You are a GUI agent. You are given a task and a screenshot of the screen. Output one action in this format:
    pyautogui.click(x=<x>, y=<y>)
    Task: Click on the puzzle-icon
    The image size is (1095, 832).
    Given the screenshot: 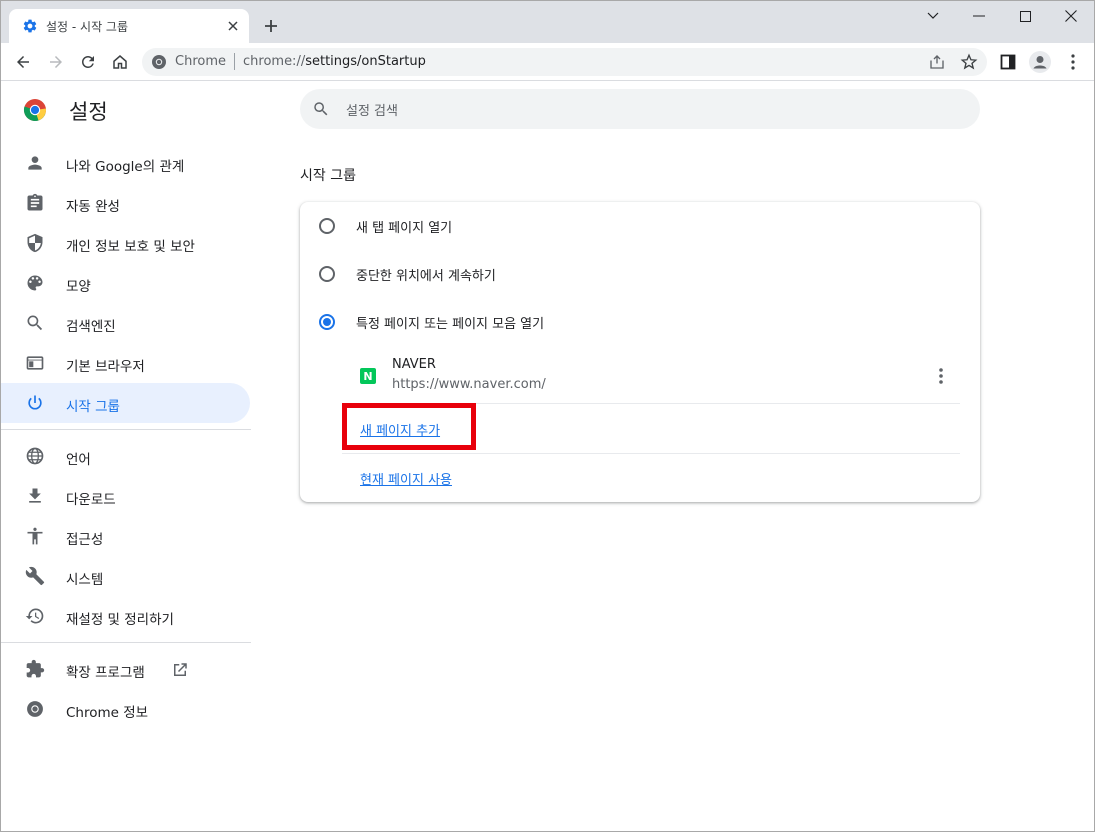 What is the action you would take?
    pyautogui.click(x=35, y=668)
    